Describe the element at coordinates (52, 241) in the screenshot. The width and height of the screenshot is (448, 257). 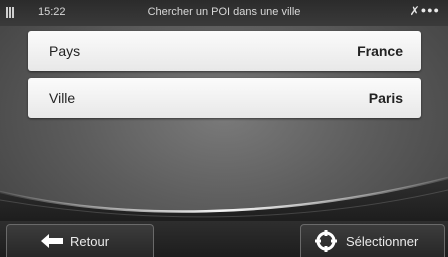
I see `arrow-left-icon` at that location.